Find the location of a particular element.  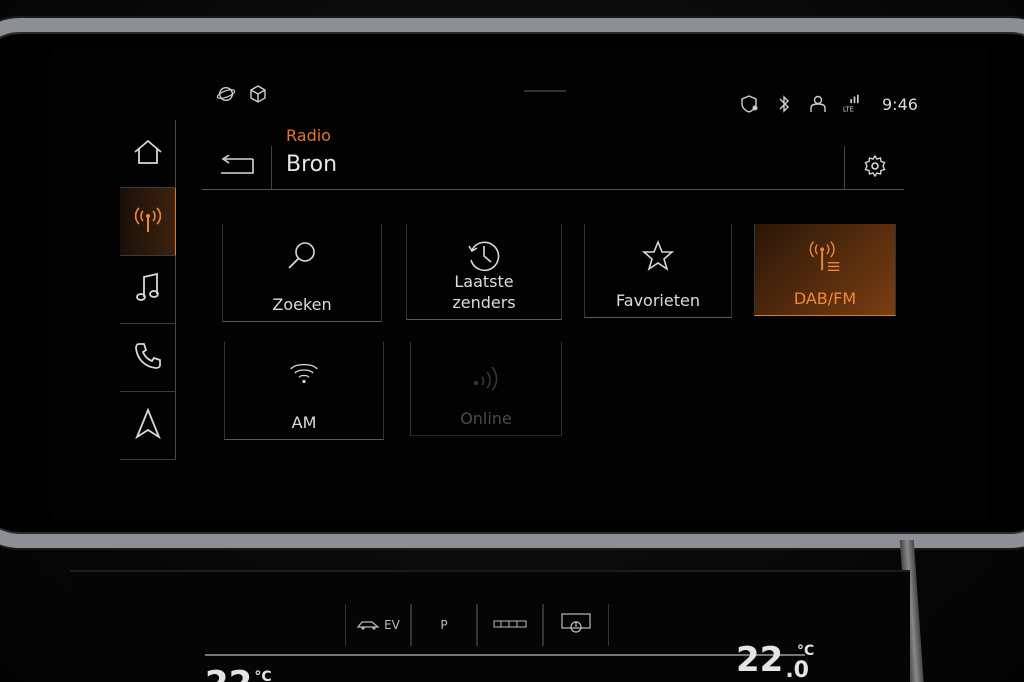

tile-label: Online is located at coordinates (486, 418).